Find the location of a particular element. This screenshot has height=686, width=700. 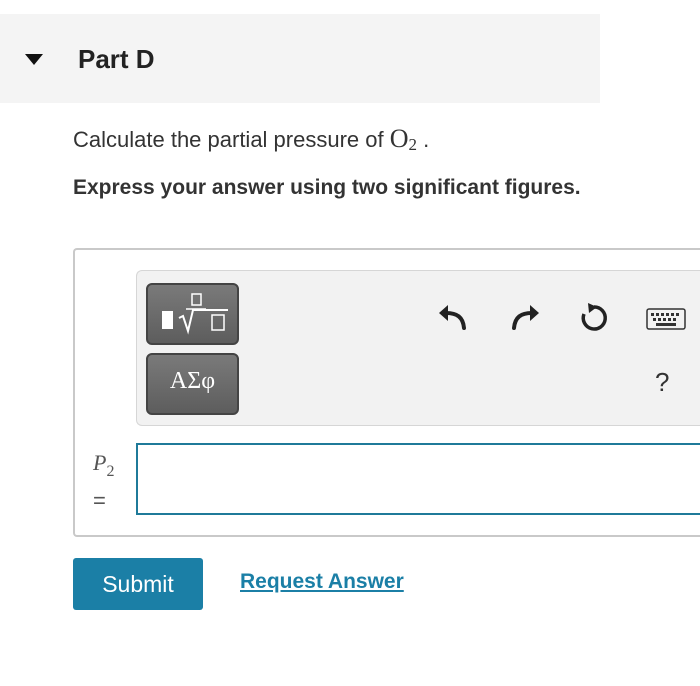

chemical-symbol: O is located at coordinates (399, 138).